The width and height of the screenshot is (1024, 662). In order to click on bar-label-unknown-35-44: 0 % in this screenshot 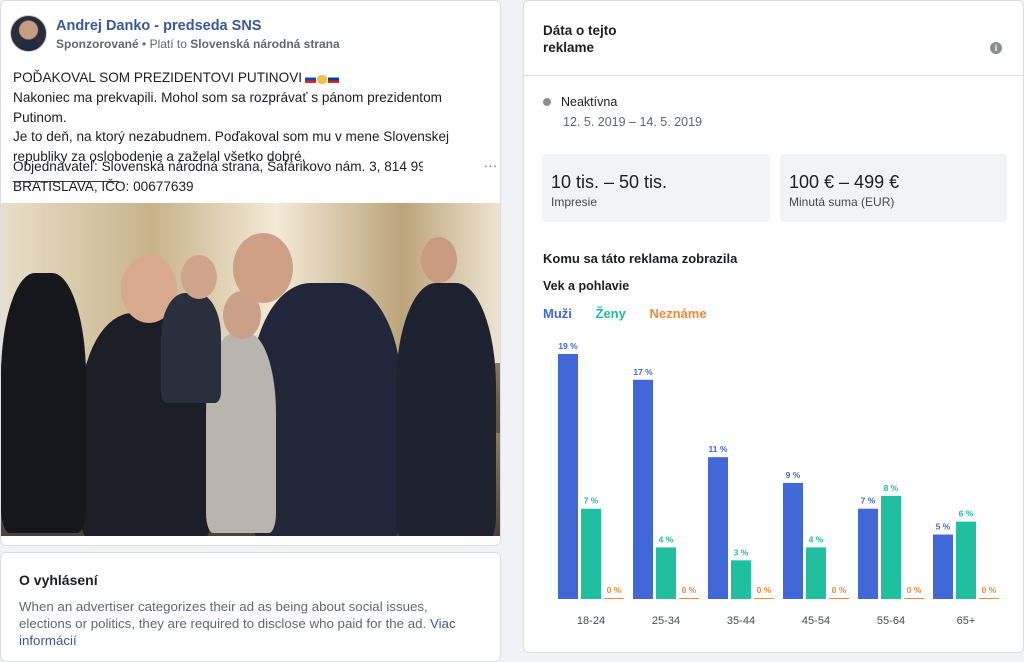, I will do `click(764, 590)`.